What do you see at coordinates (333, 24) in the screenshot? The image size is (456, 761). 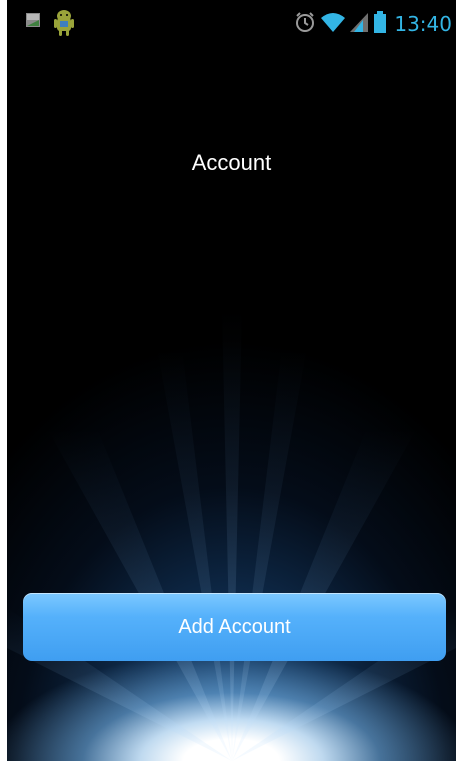 I see `wifi-icon` at bounding box center [333, 24].